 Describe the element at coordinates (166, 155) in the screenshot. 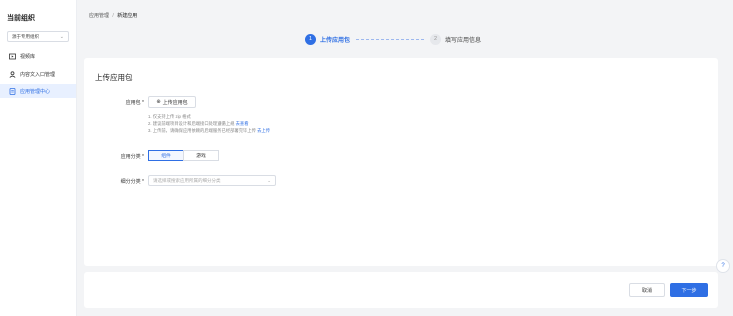

I see `category-option-component: 组件` at that location.